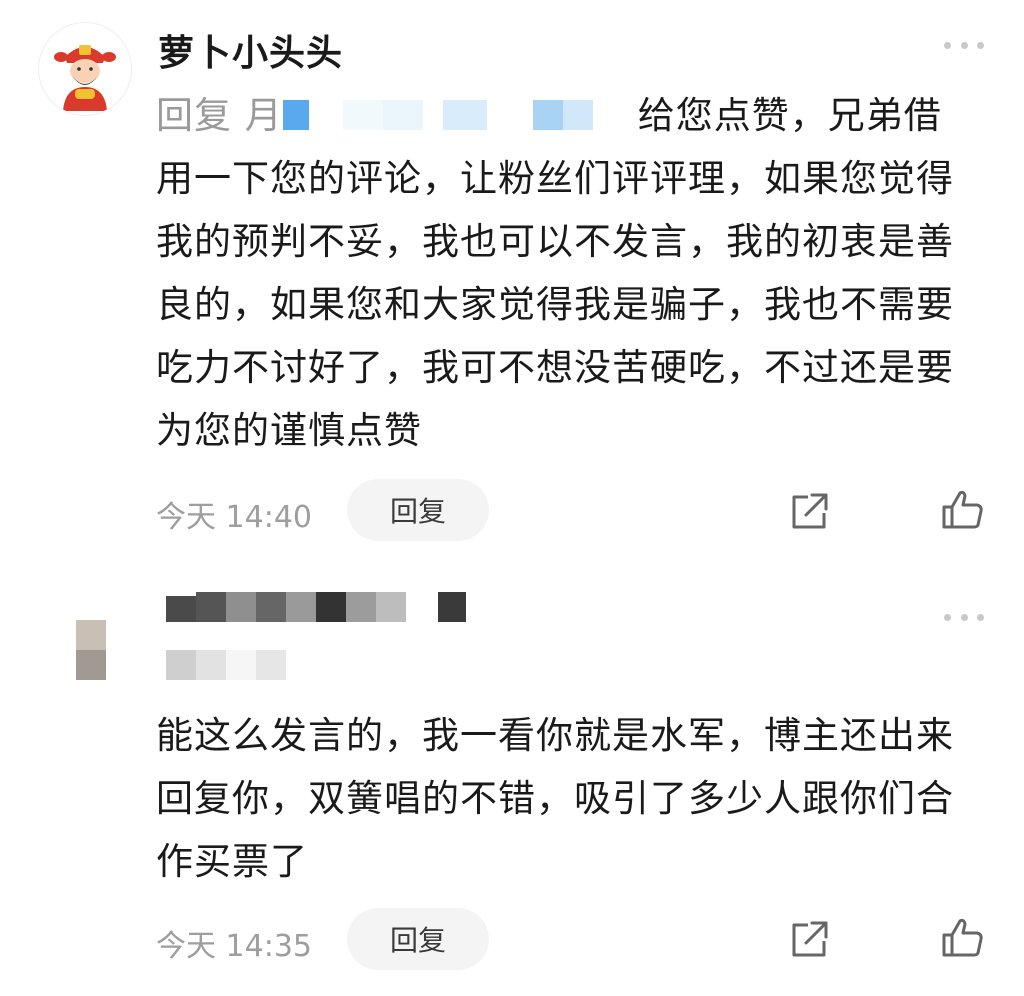 The height and width of the screenshot is (996, 1024). I want to click on timestamp: 今天 14:35, so click(234, 946).